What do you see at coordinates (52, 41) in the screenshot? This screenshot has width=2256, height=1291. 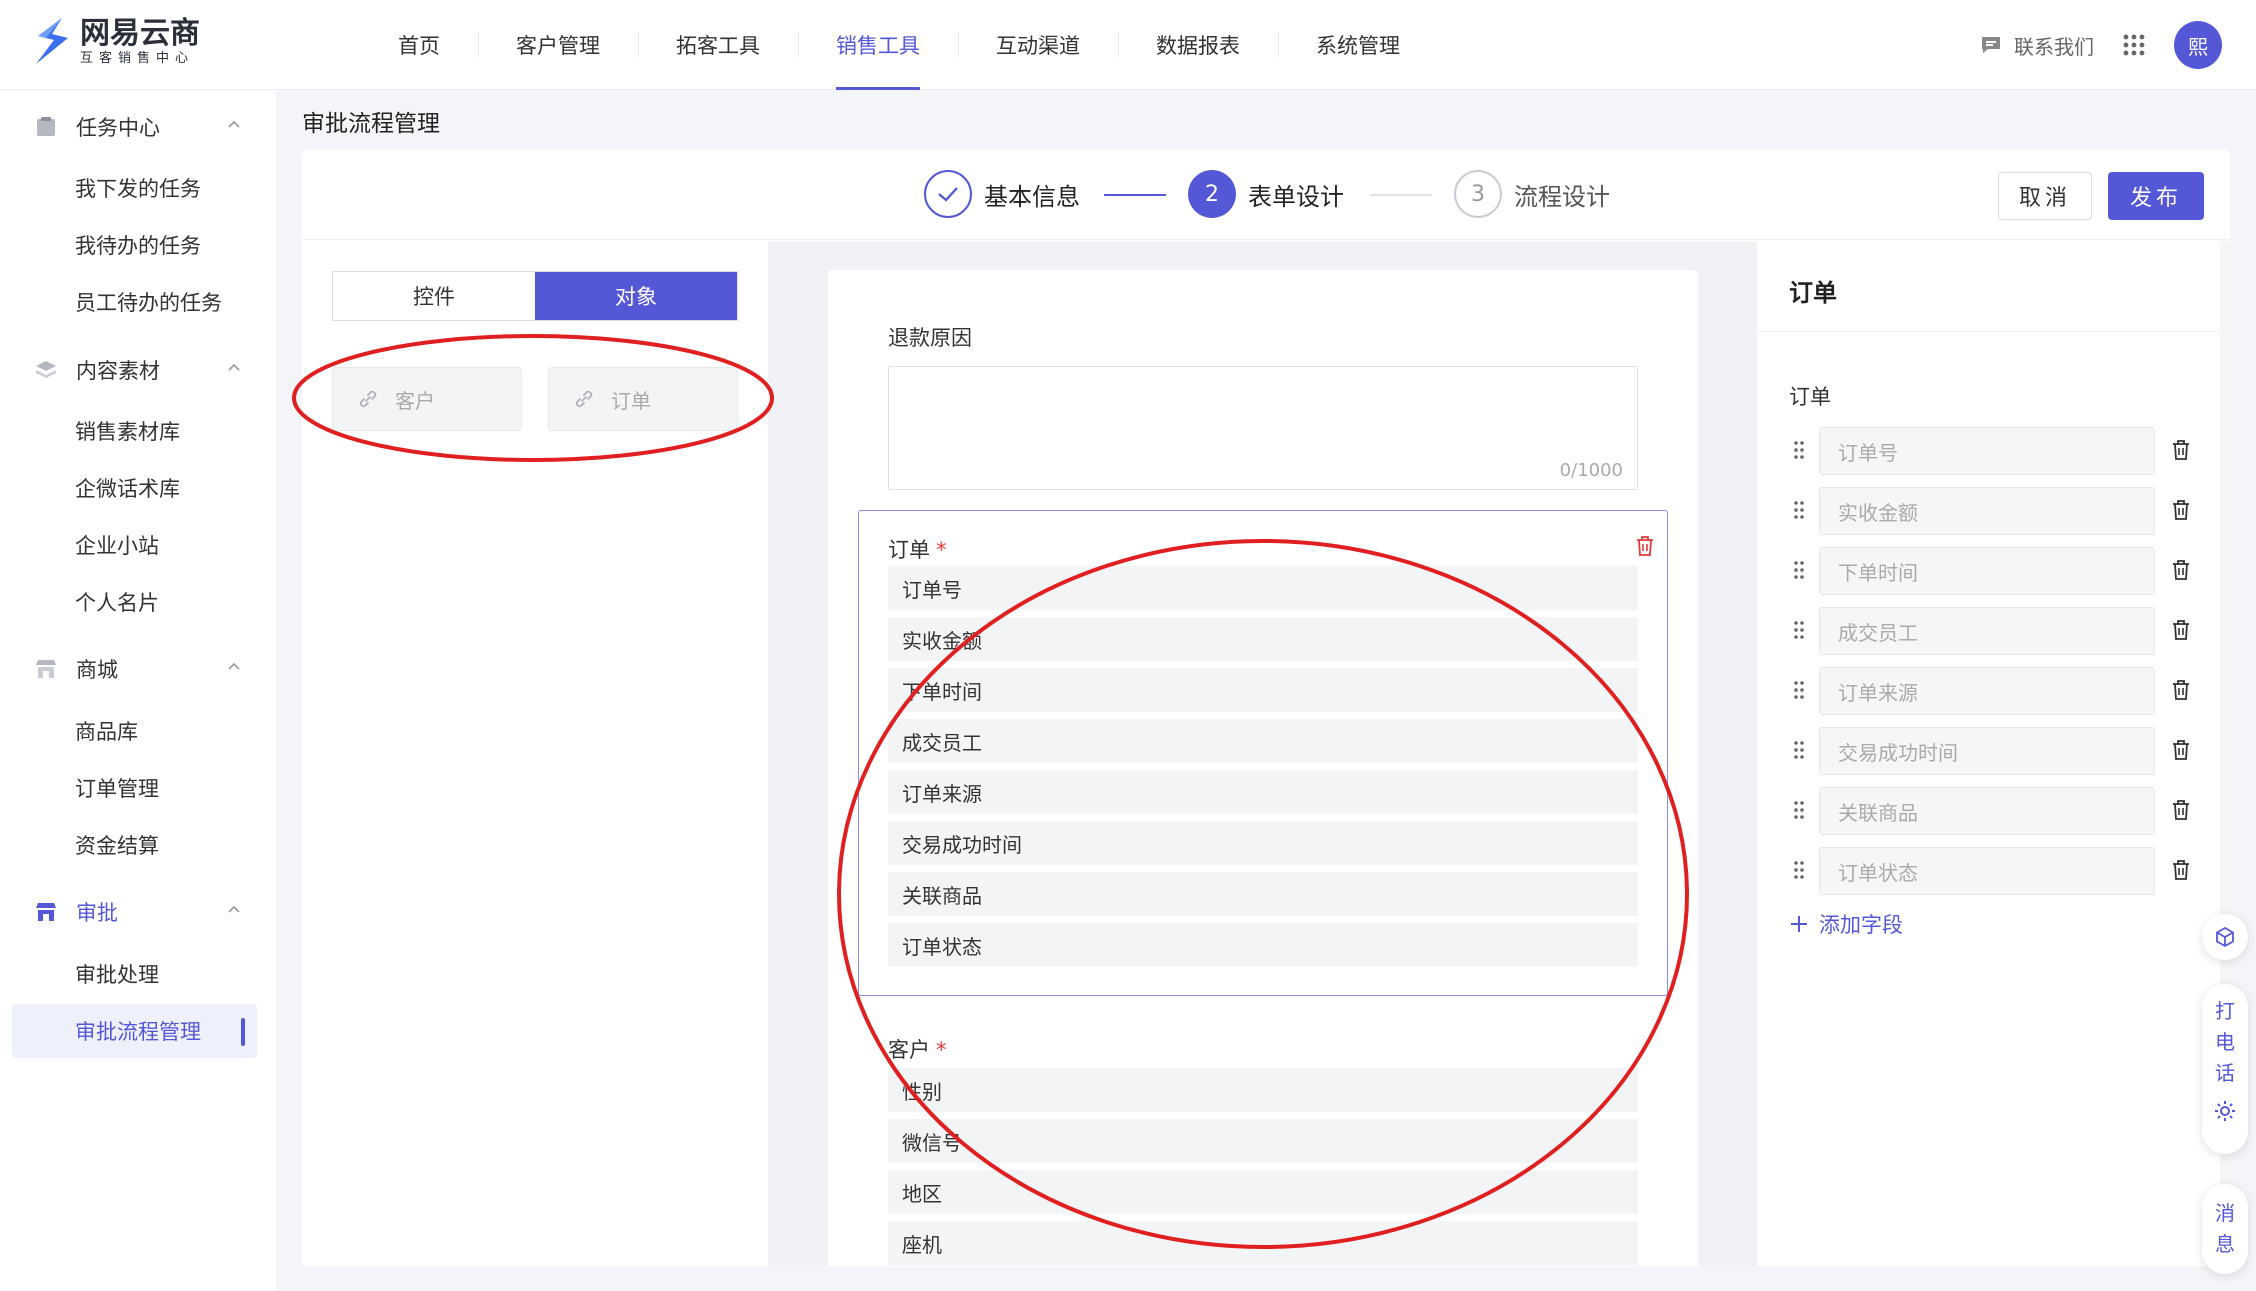 I see `brand-logo-icon` at bounding box center [52, 41].